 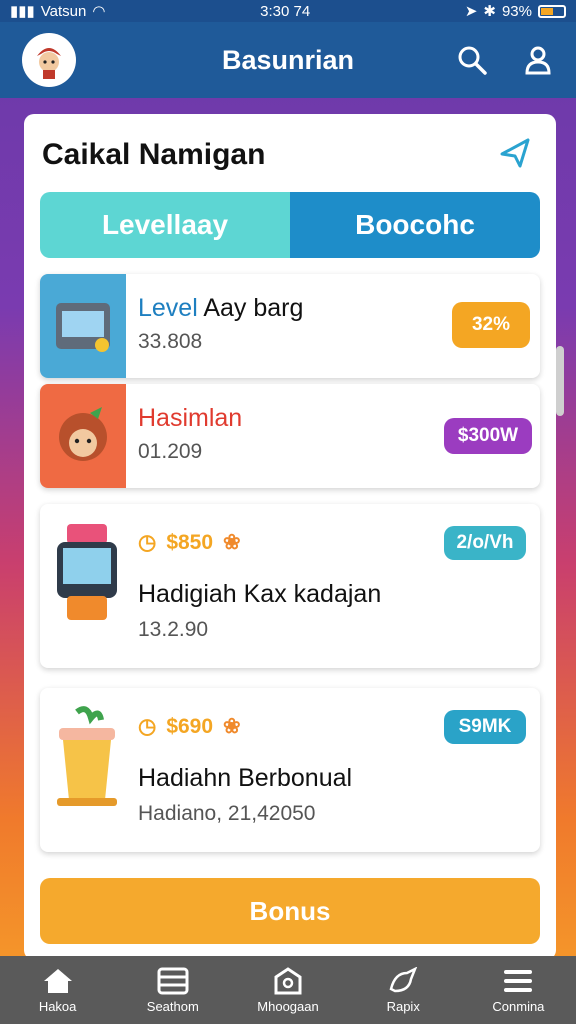 What do you see at coordinates (57, 1006) in the screenshot?
I see `nav-label: Hakoa` at bounding box center [57, 1006].